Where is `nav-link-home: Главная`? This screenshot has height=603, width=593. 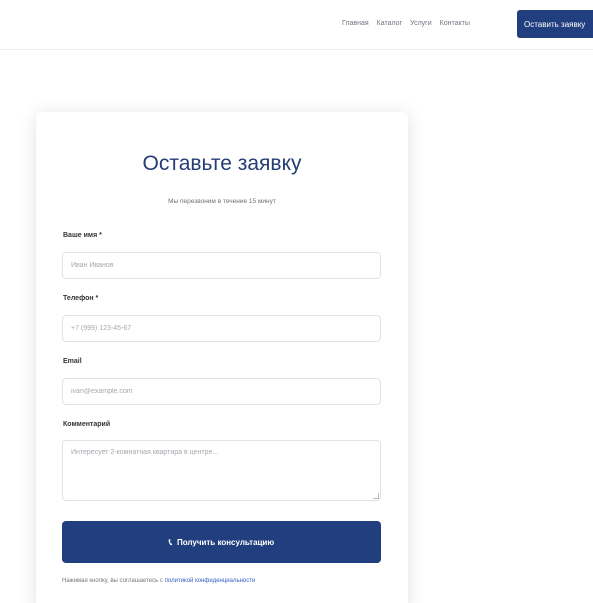
nav-link-home: Главная is located at coordinates (355, 23).